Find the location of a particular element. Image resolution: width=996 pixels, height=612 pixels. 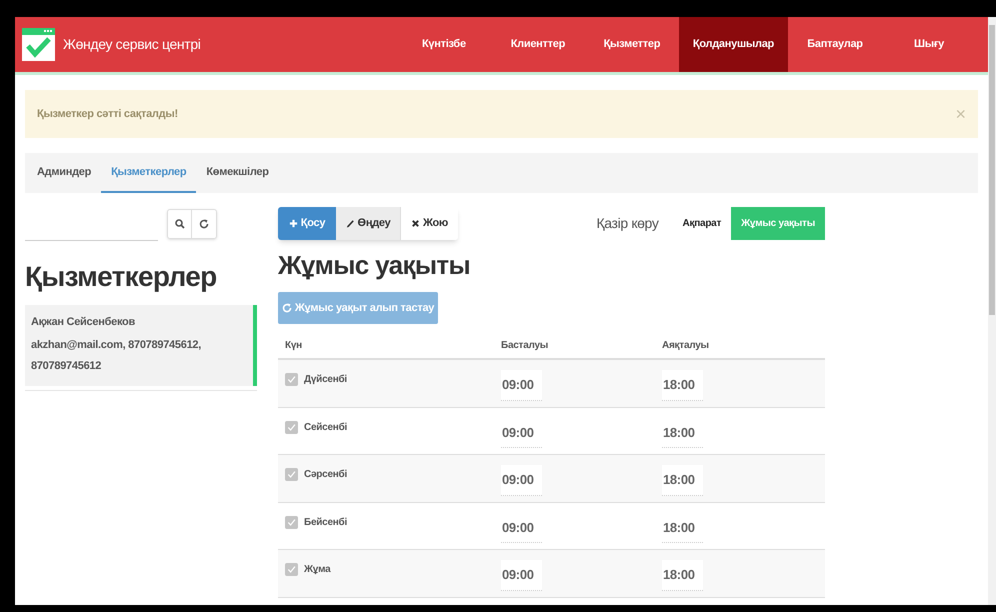

tab: Админдер is located at coordinates (64, 173).